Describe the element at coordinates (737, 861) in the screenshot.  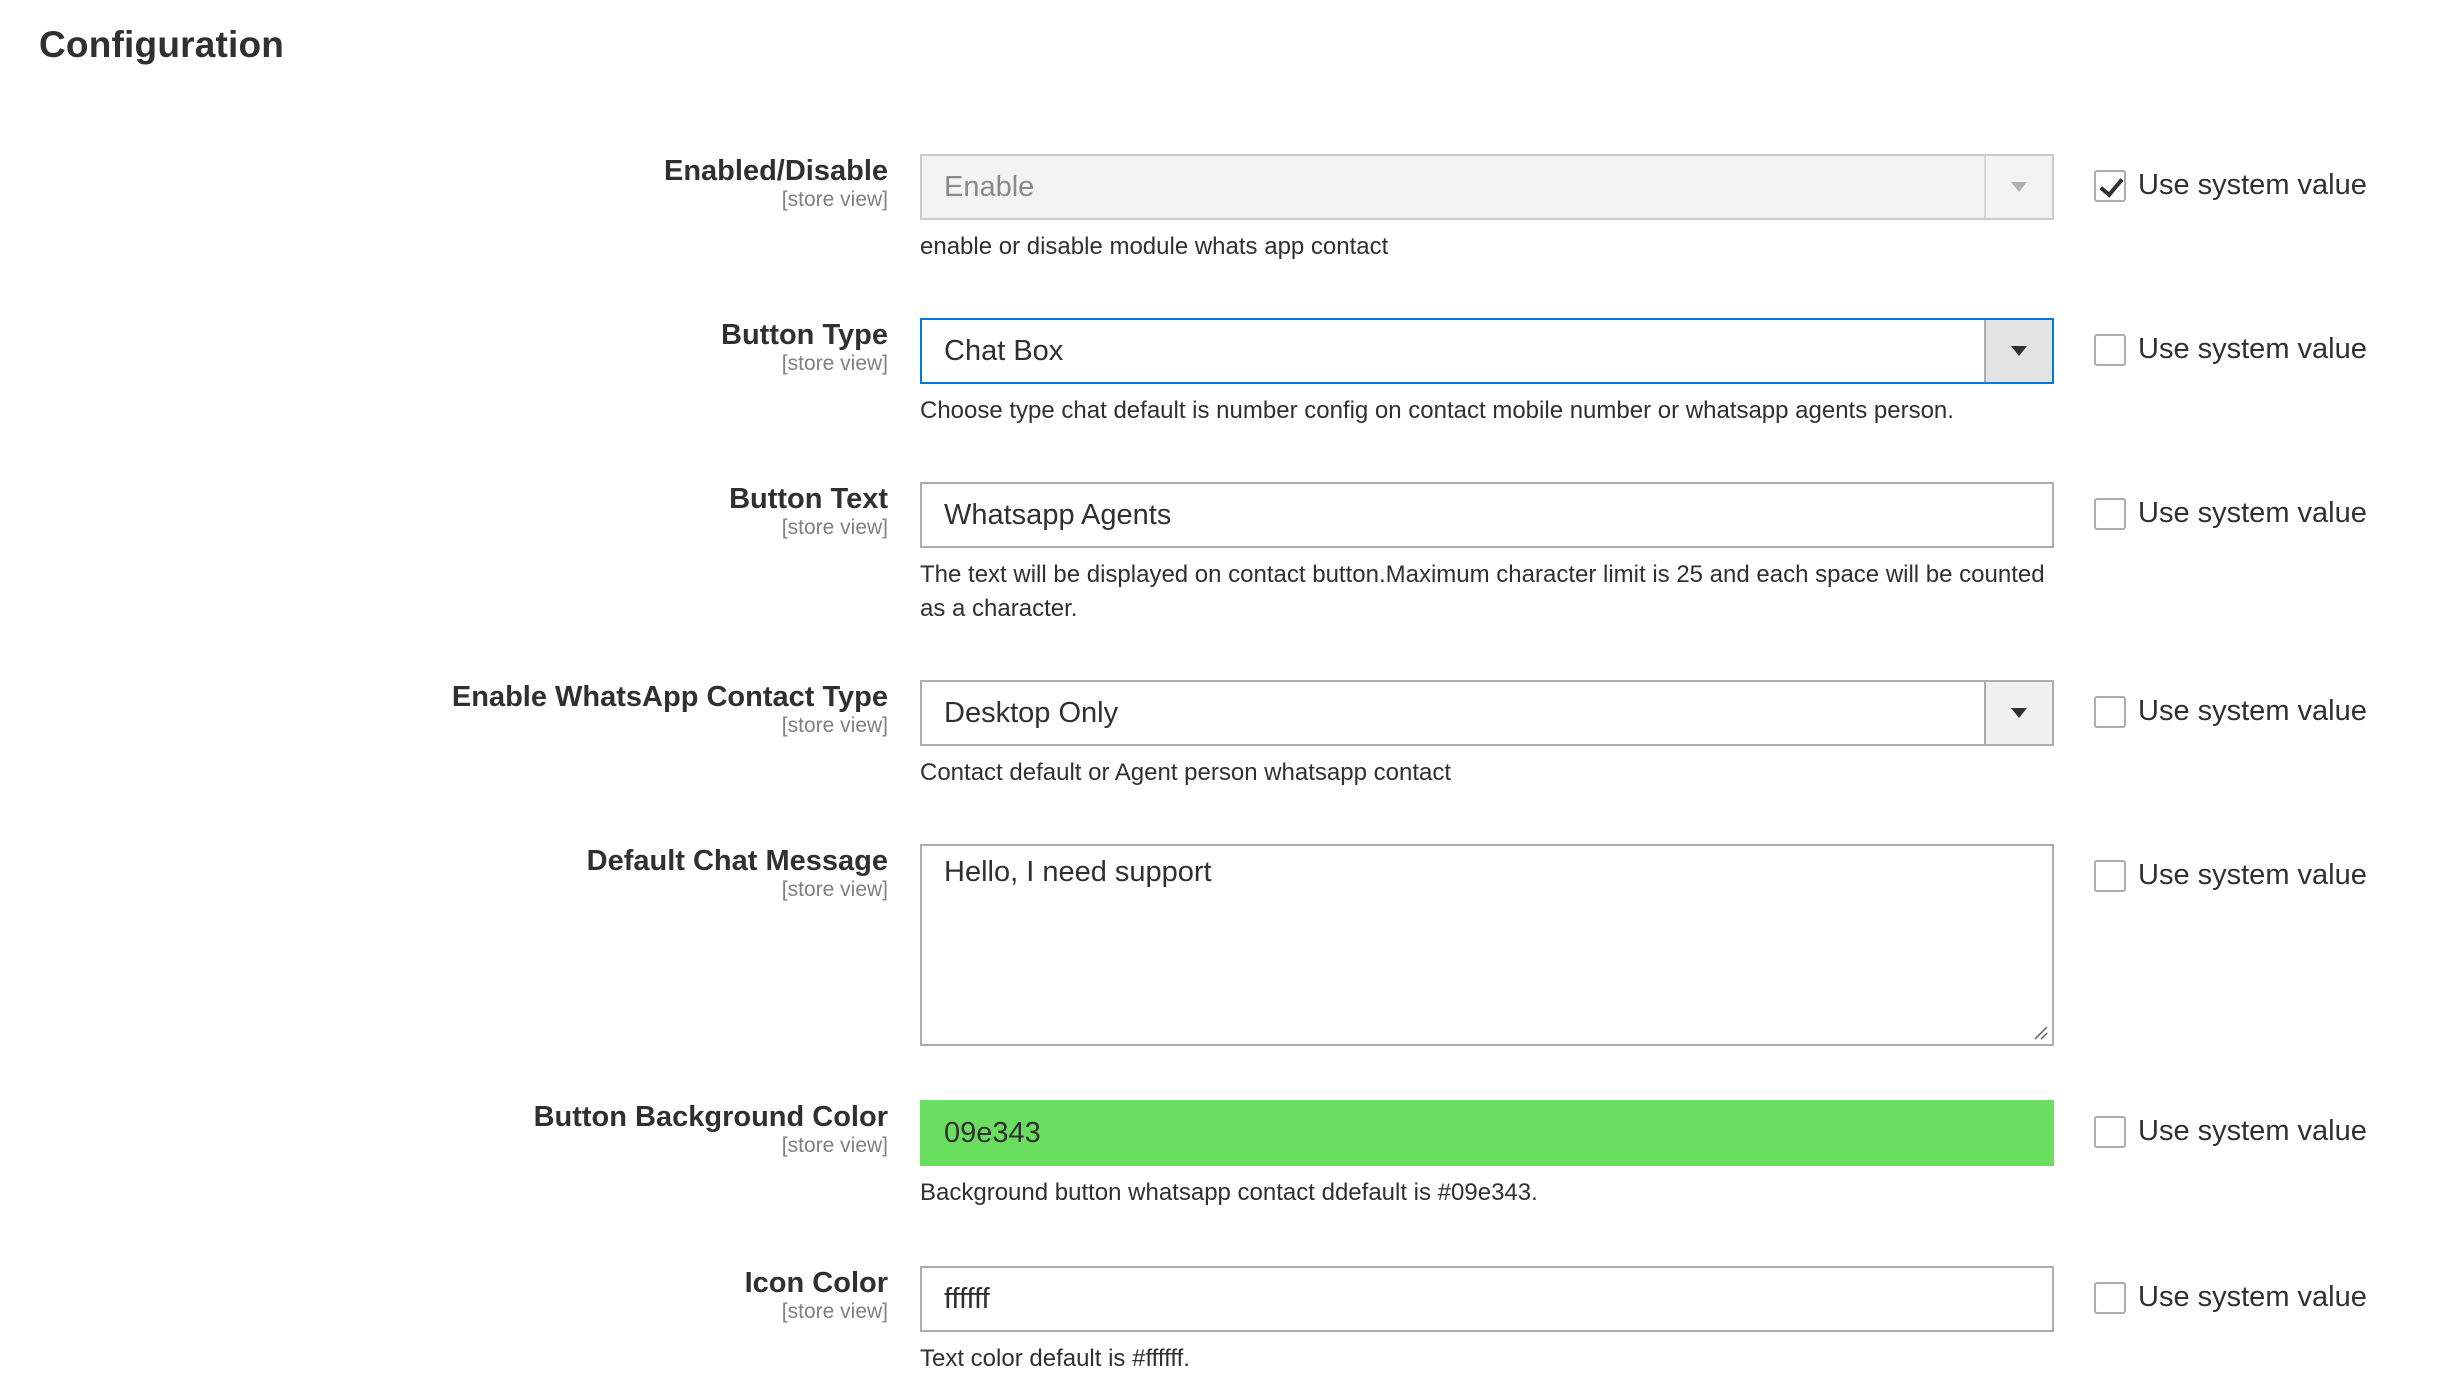
I see `label-text: Default Chat Message` at that location.